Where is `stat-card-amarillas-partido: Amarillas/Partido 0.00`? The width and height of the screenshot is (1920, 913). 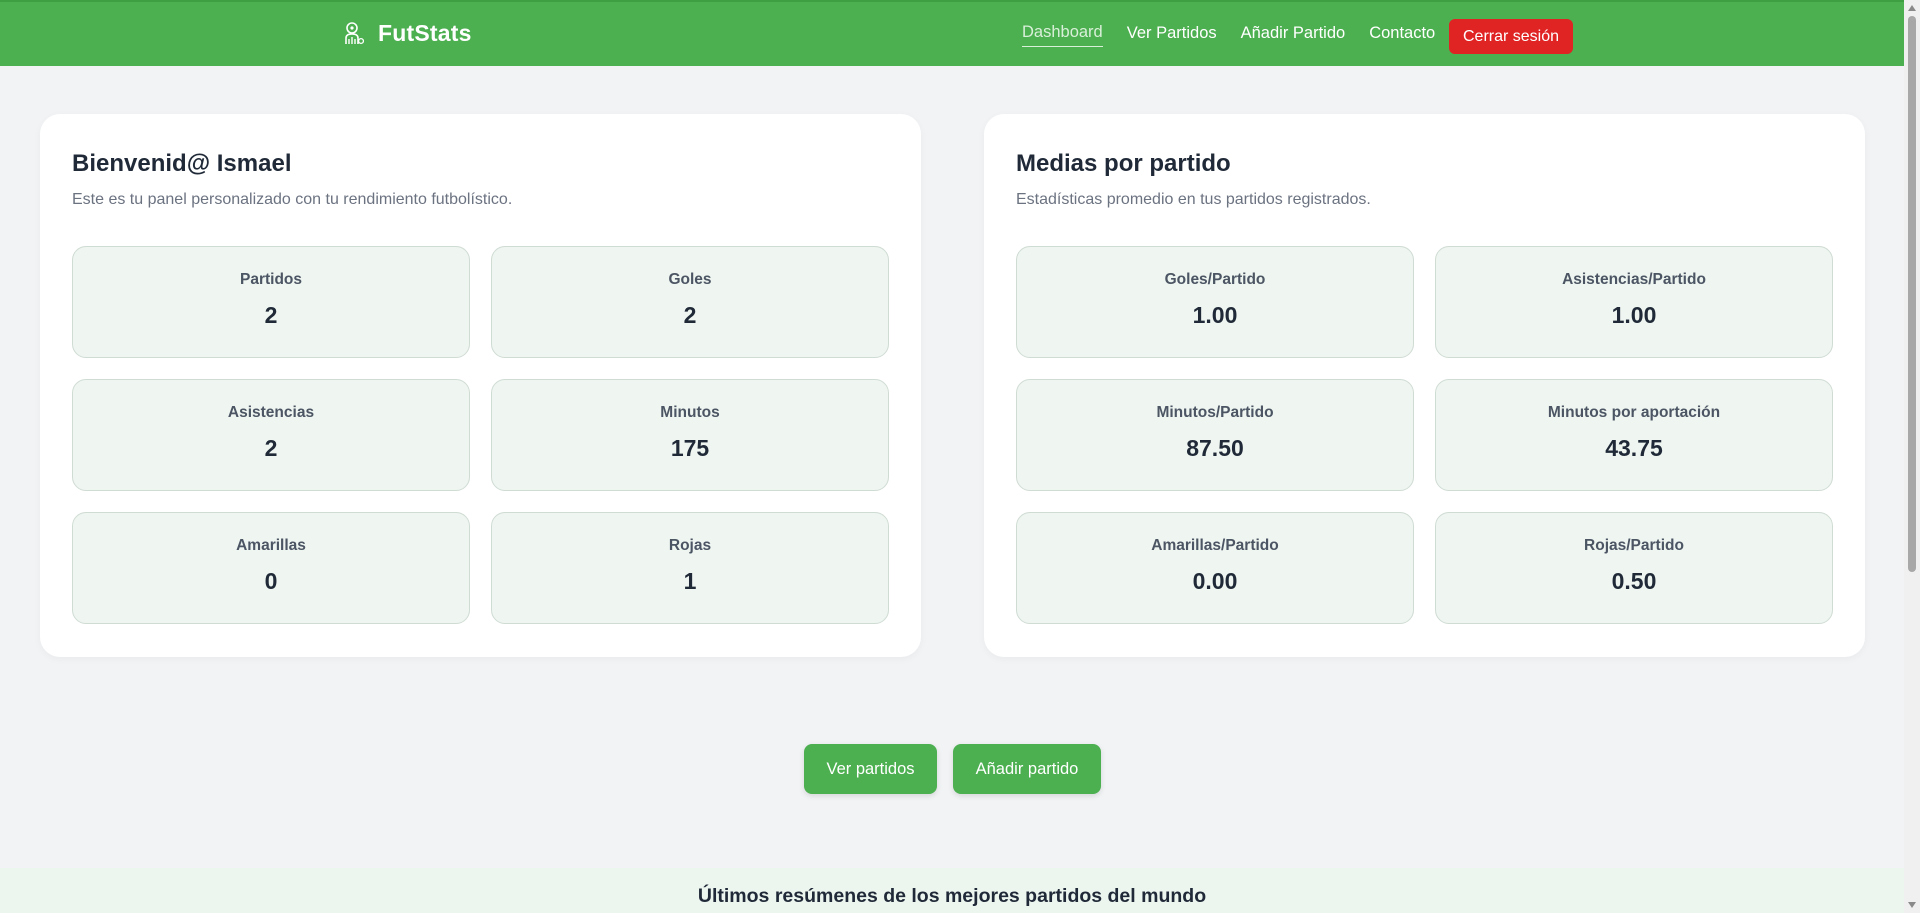 stat-card-amarillas-partido: Amarillas/Partido 0.00 is located at coordinates (1215, 568).